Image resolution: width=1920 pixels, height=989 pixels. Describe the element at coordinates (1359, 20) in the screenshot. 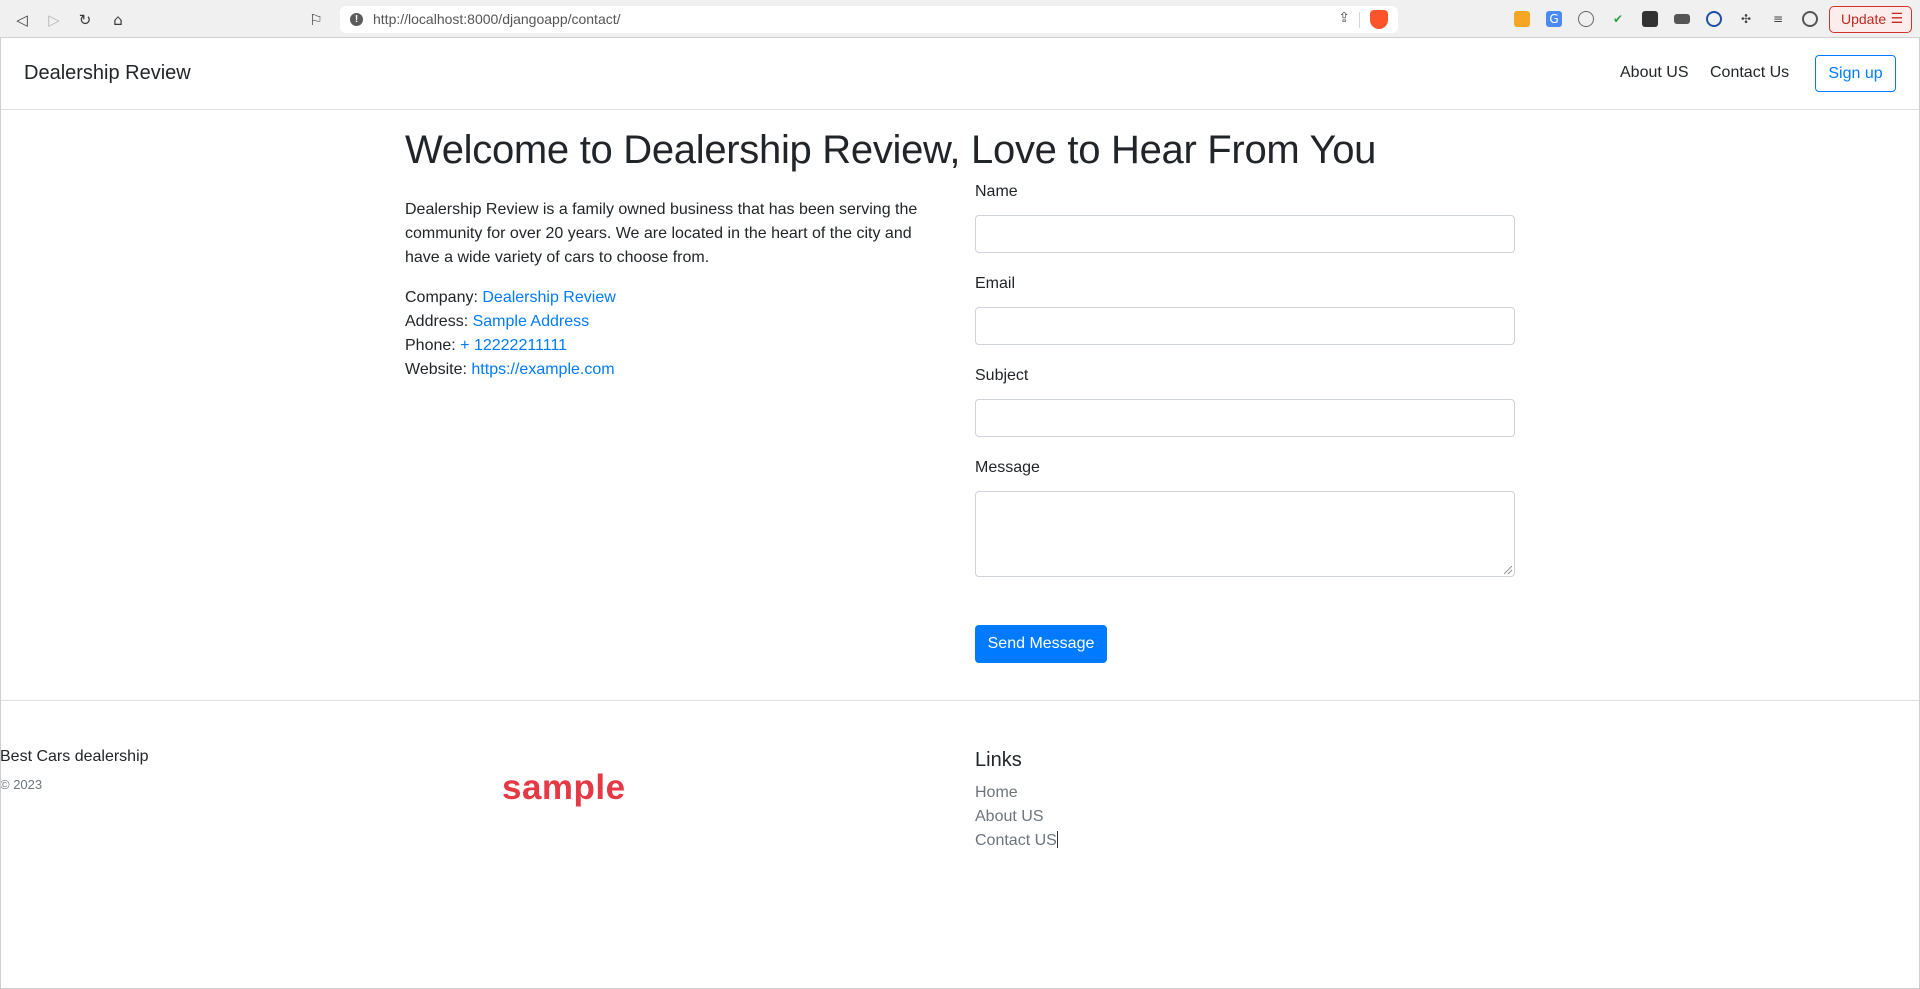

I see `divider` at that location.